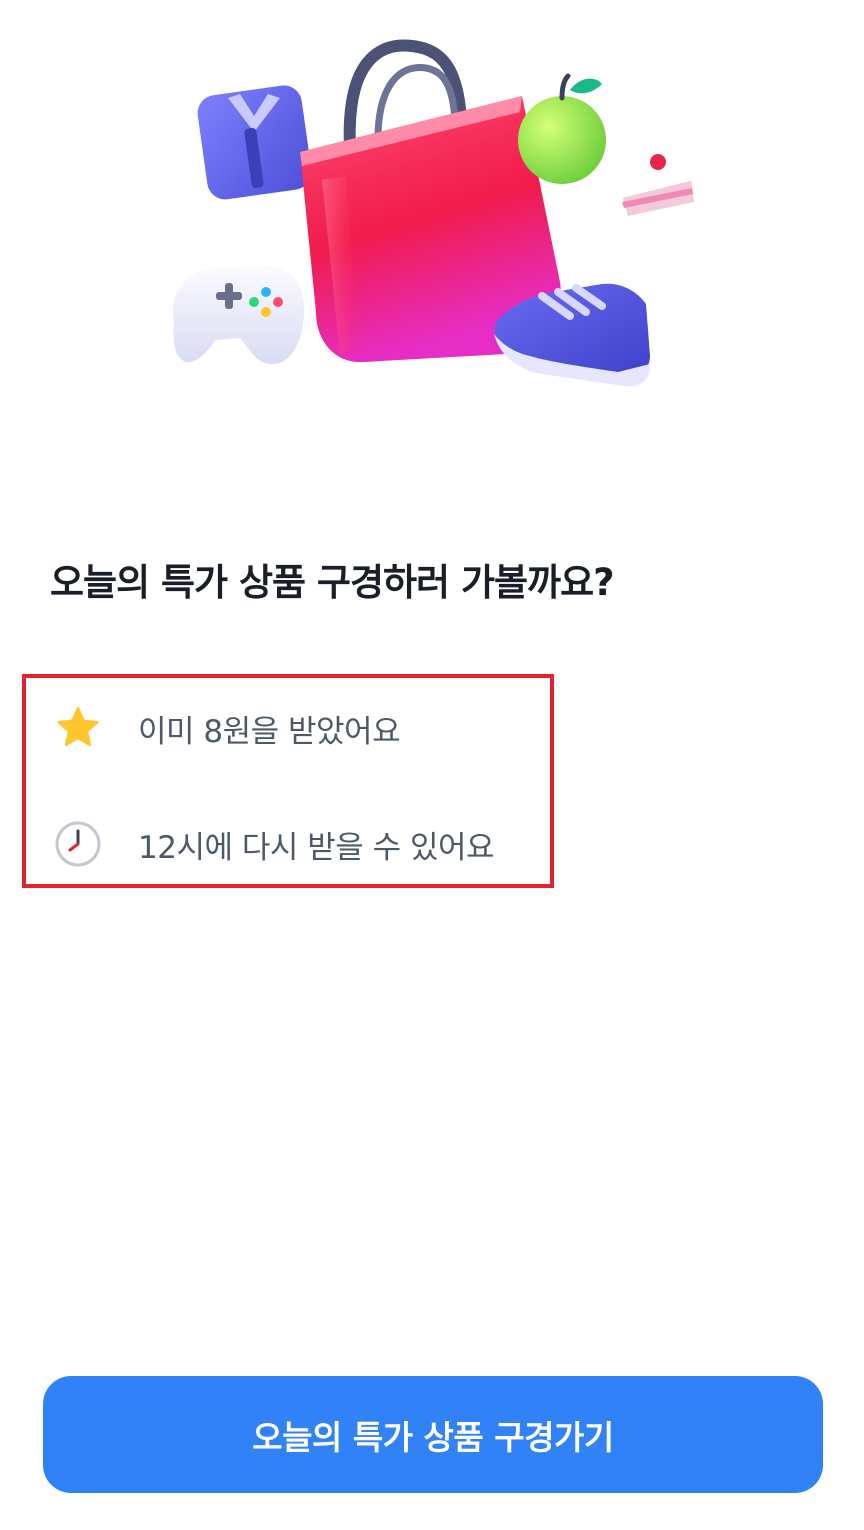 The image size is (864, 1530). Describe the element at coordinates (433, 213) in the screenshot. I see `shopping-illustration` at that location.